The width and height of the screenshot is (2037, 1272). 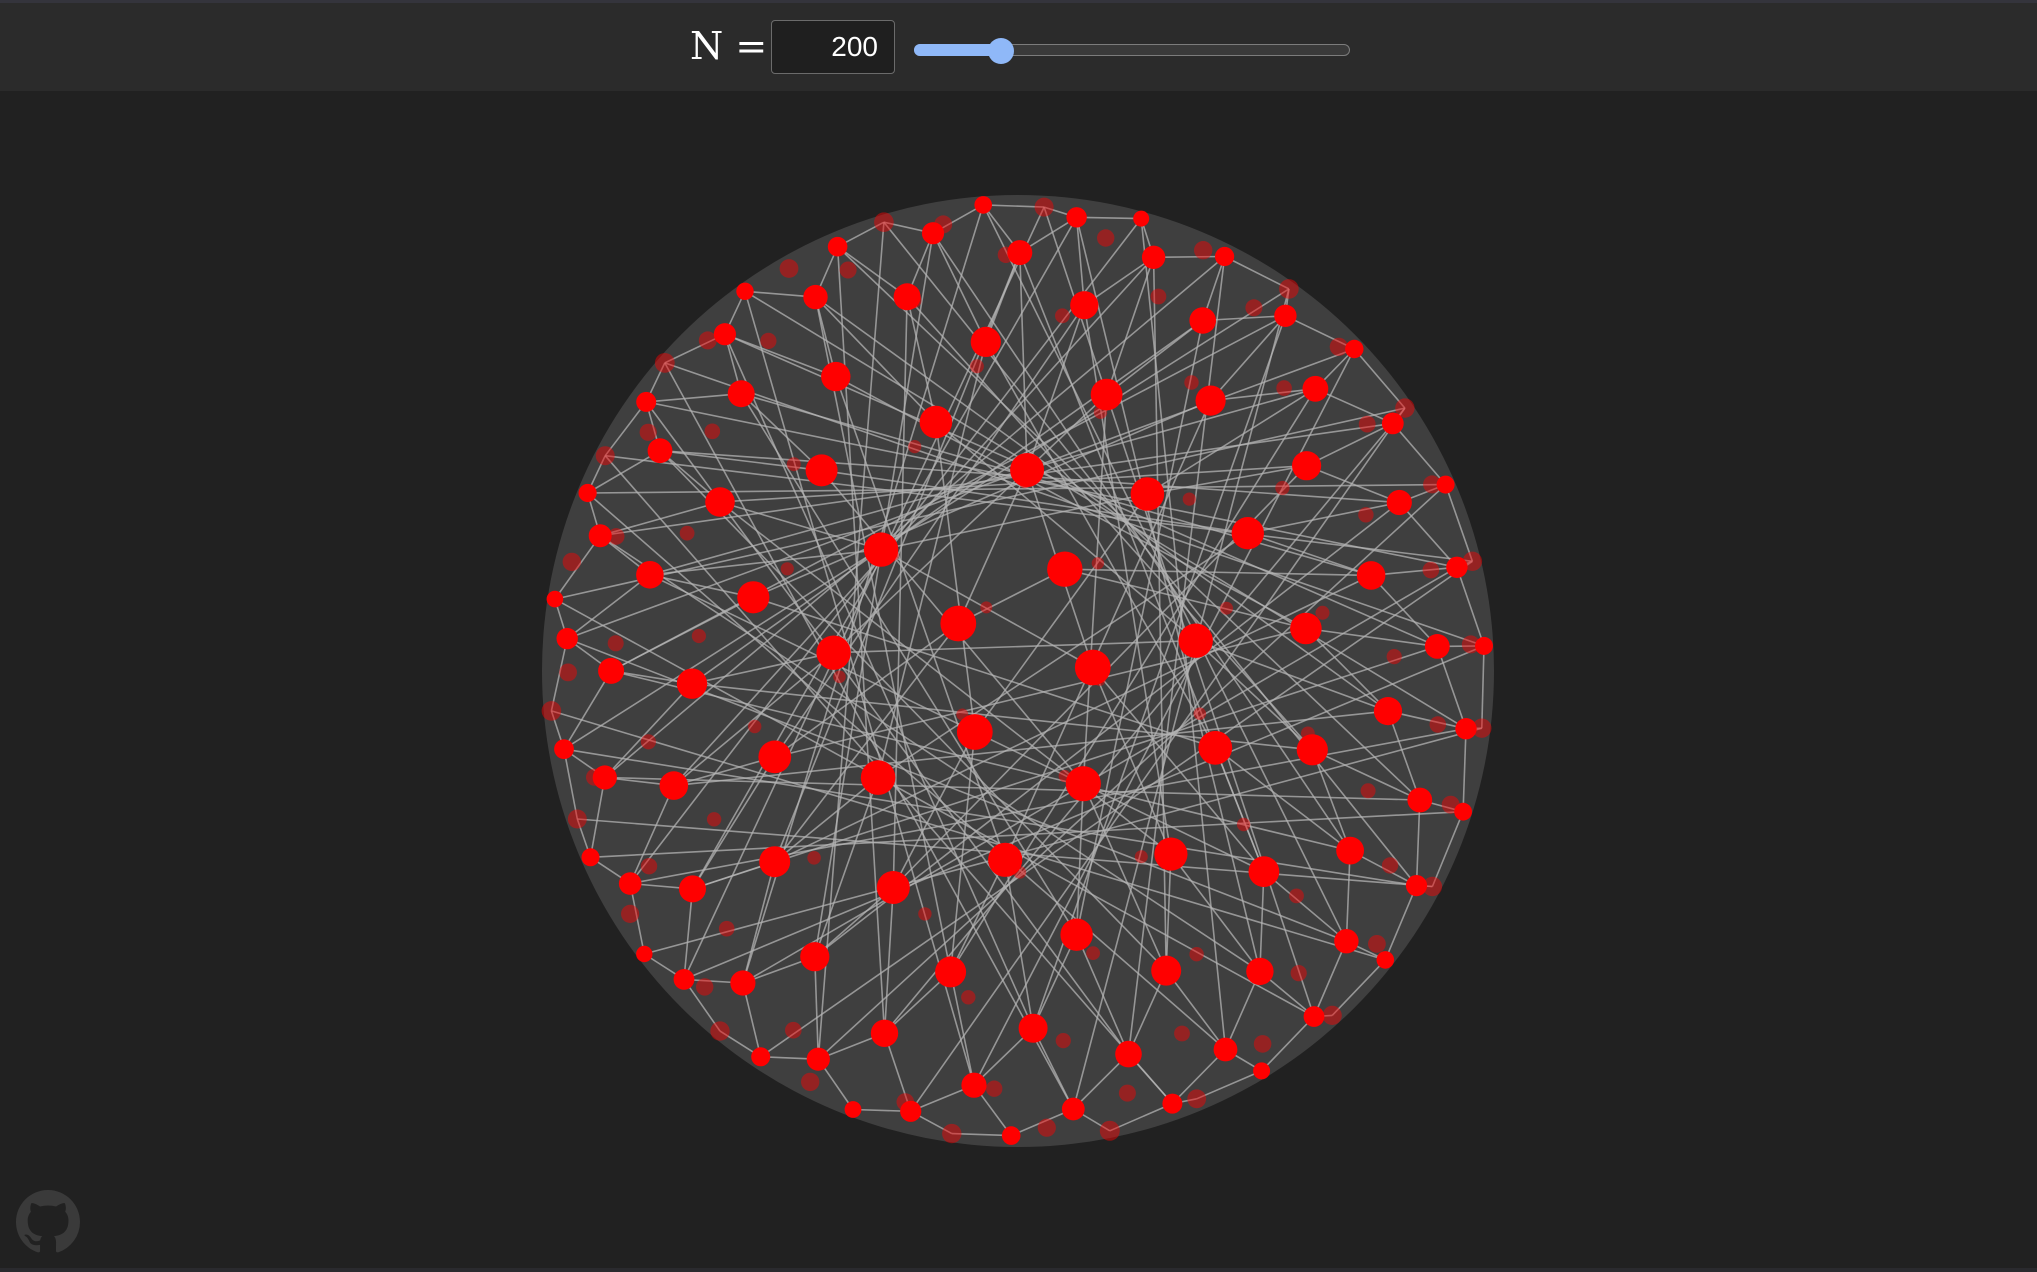 I want to click on slider-thumb, so click(x=1001, y=51).